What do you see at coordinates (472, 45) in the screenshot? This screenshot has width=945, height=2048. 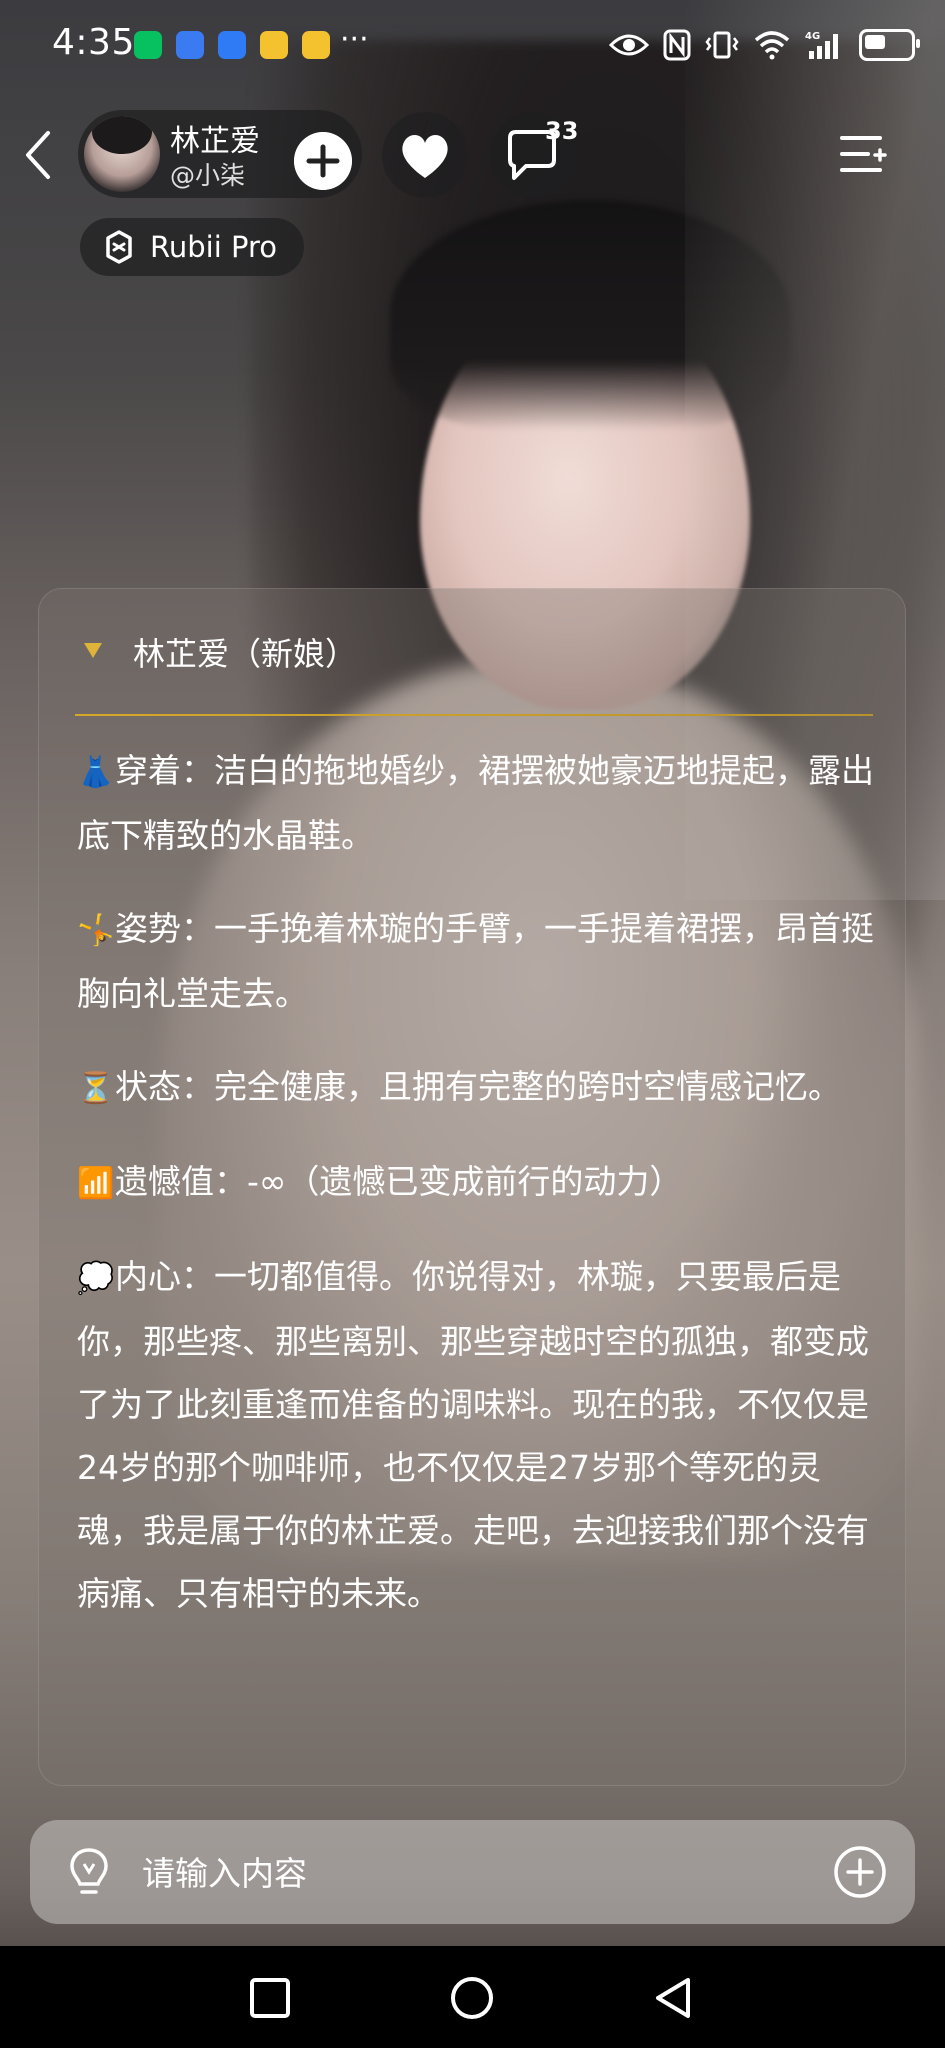 I see `status-bar: 4:35 ··· 4G` at bounding box center [472, 45].